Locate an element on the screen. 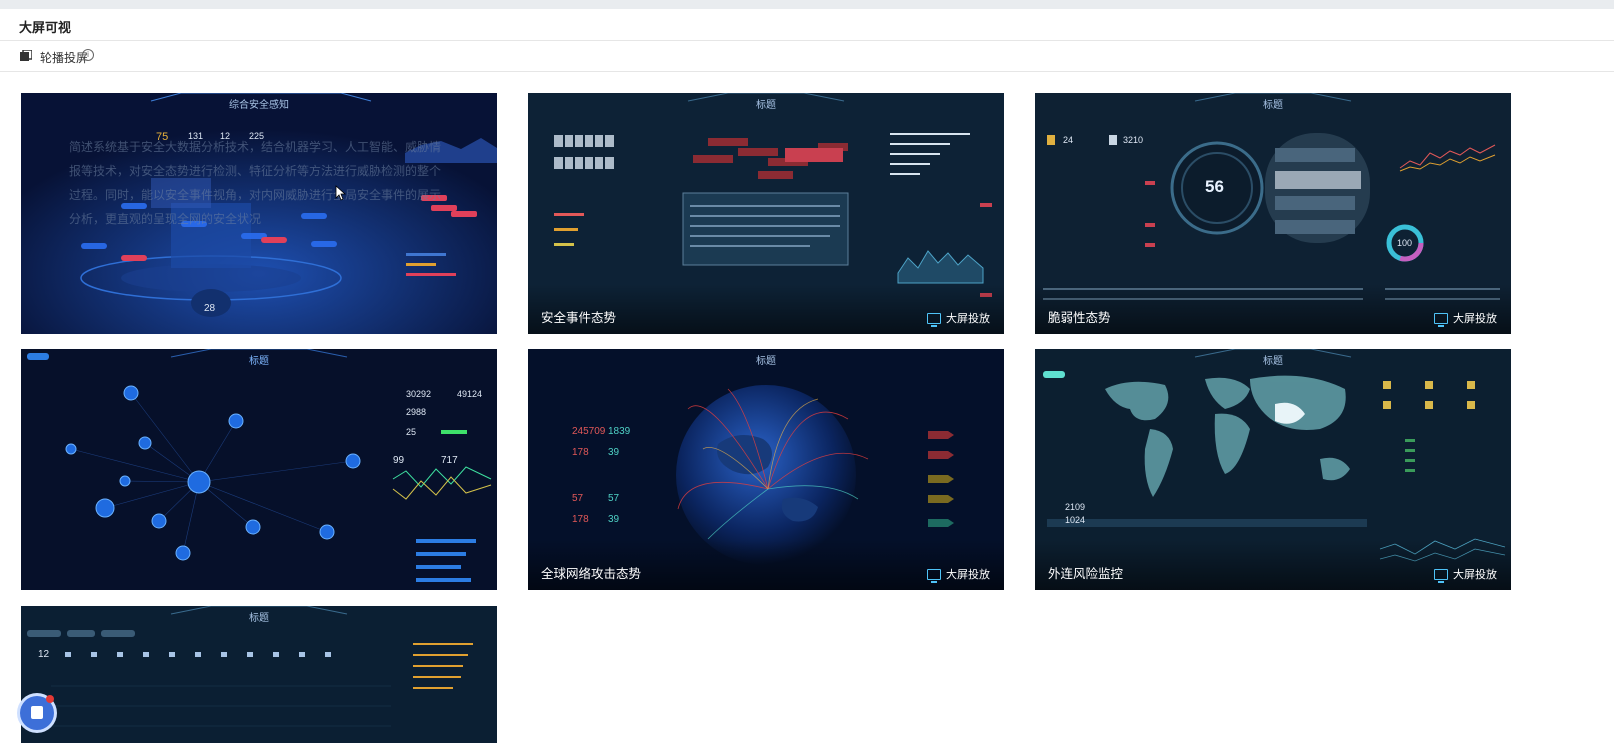 Image resolution: width=1614 pixels, height=743 pixels. donut-value: 100 is located at coordinates (1405, 243).